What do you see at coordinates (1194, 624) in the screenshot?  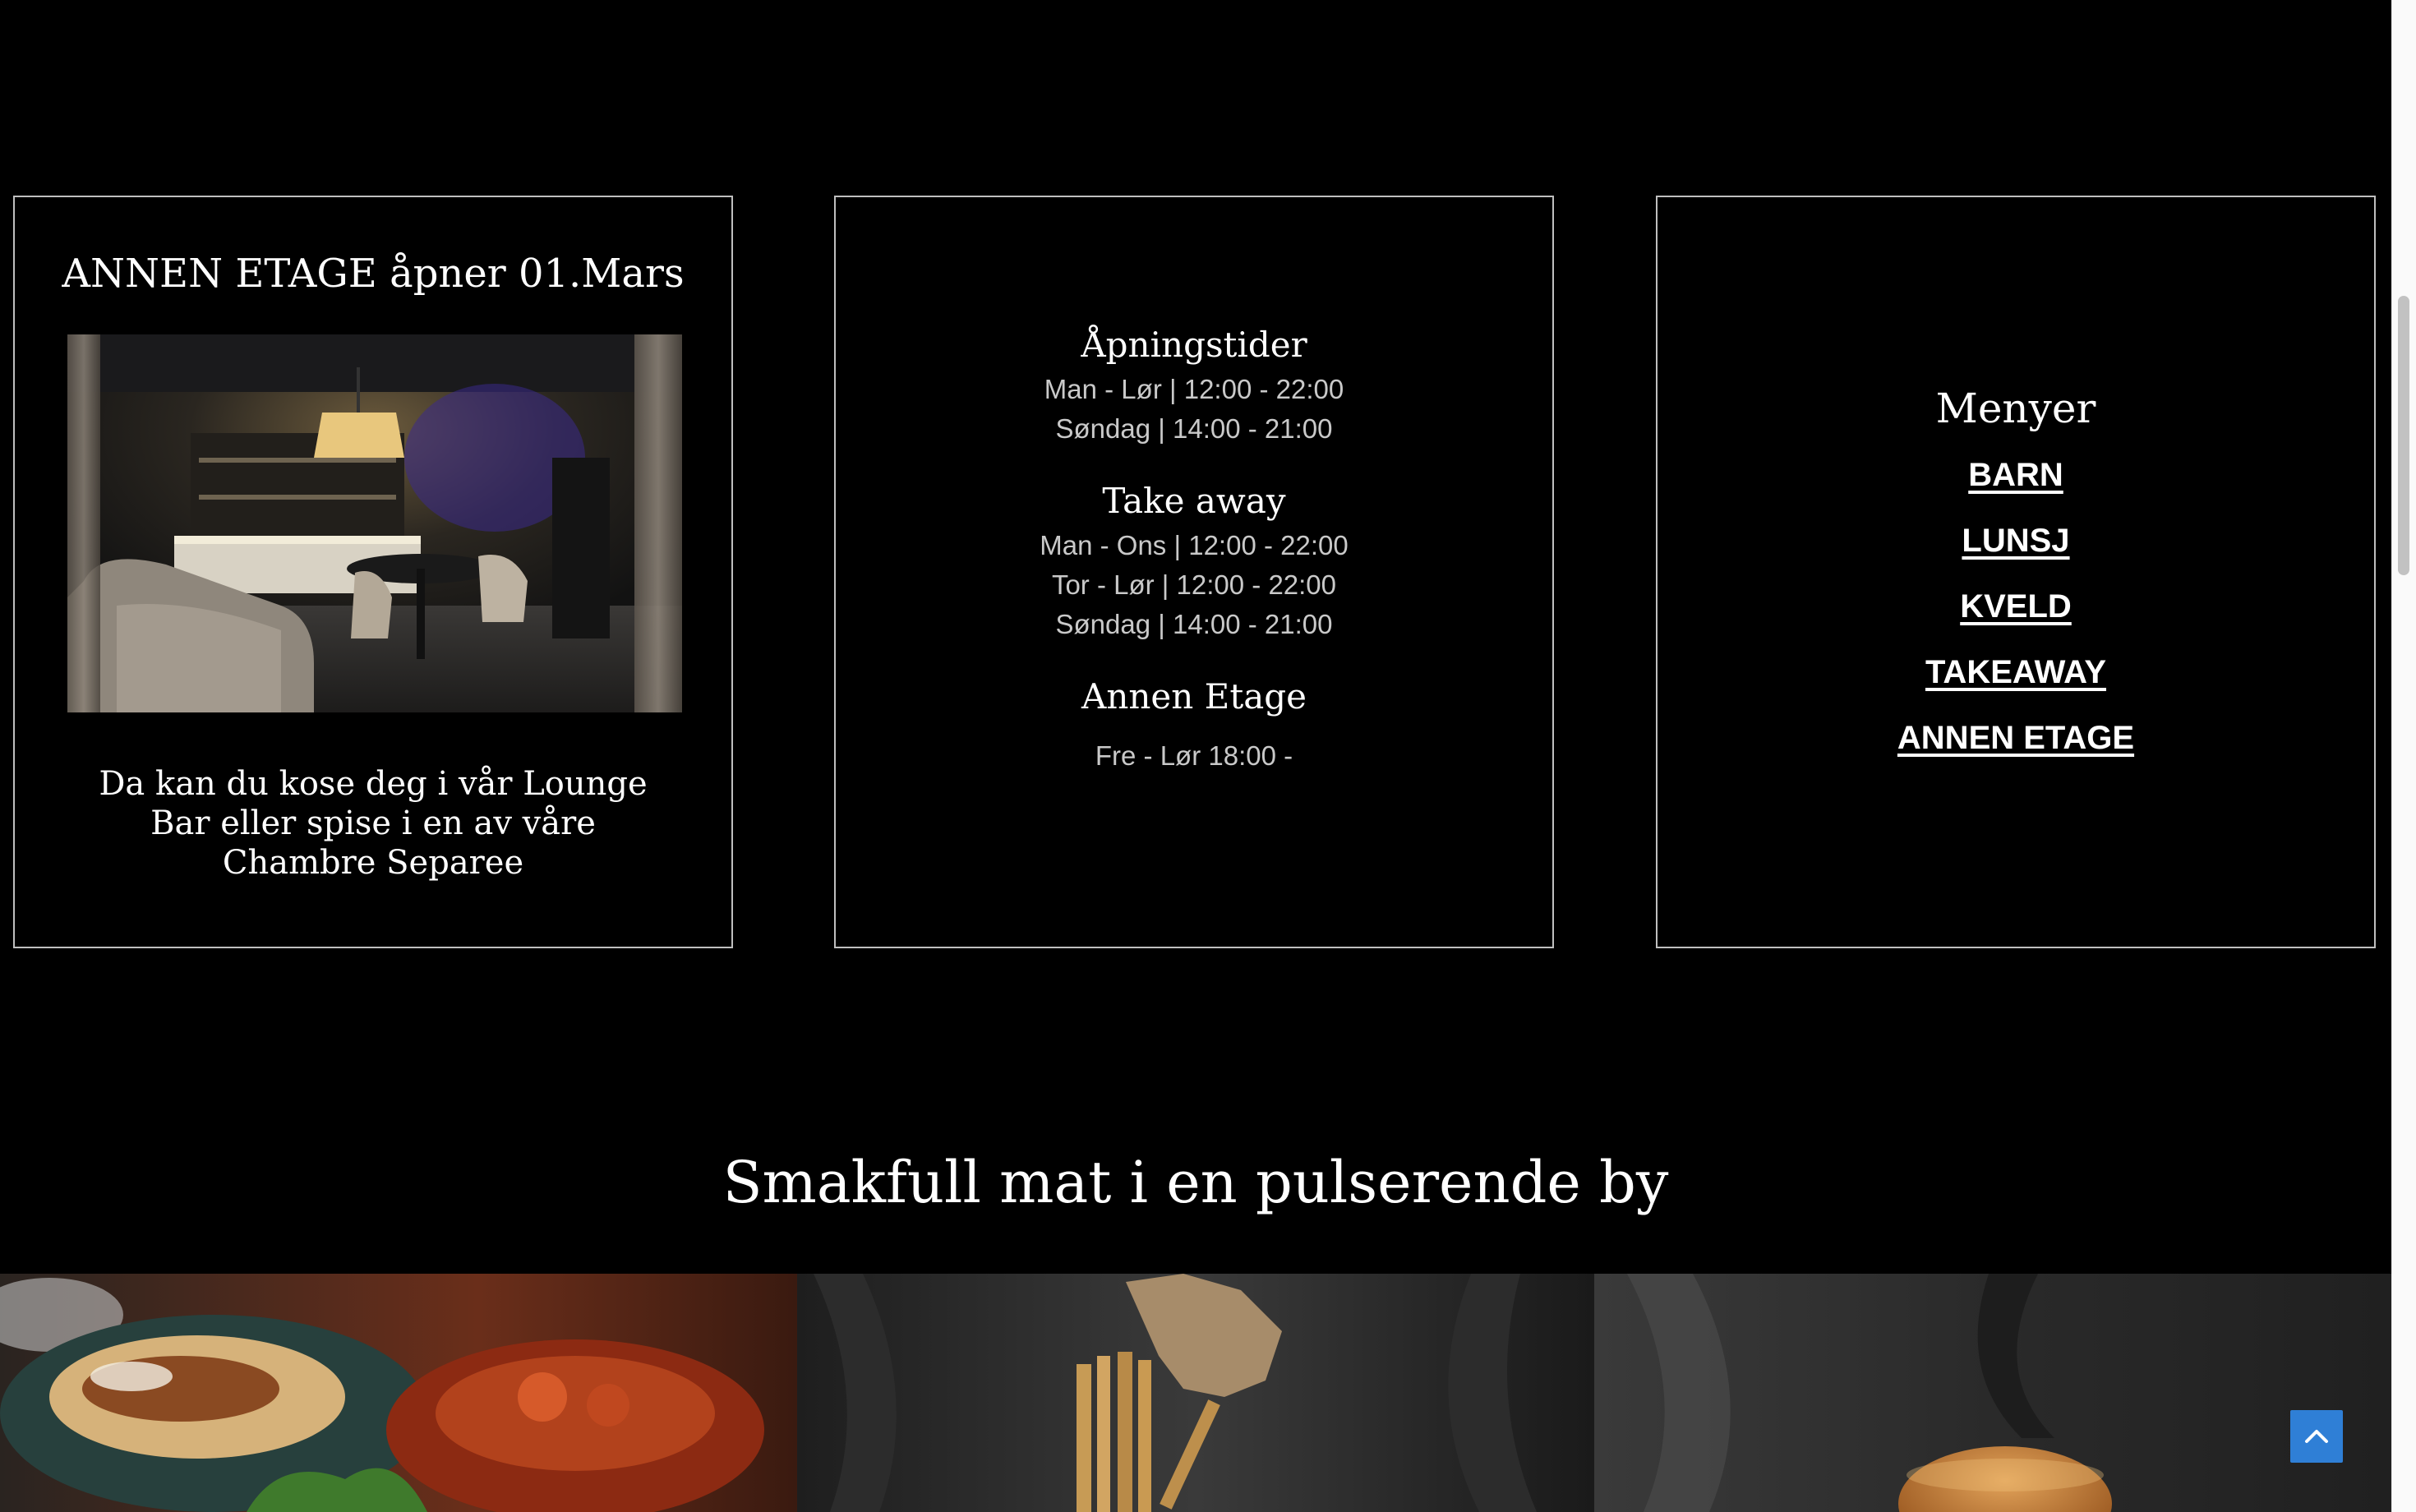 I see `takeaway-hours-line: Søndag | 14:00 - 21:00` at bounding box center [1194, 624].